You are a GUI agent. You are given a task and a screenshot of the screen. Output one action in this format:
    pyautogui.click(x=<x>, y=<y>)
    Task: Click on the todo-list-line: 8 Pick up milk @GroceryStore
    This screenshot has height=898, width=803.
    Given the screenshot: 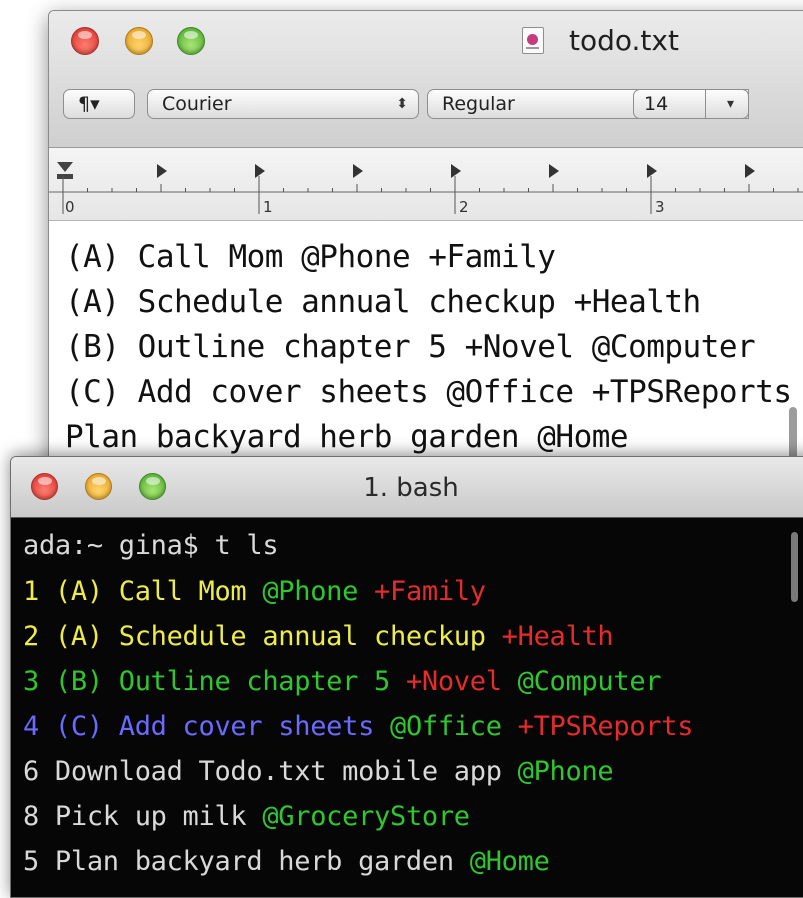 What is the action you would take?
    pyautogui.click(x=246, y=816)
    